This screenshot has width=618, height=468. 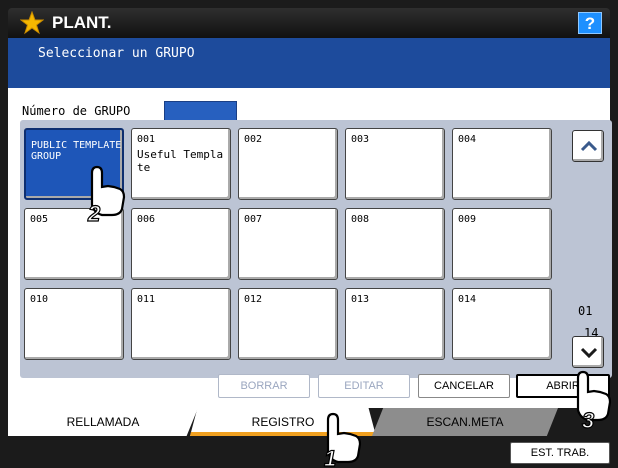 I want to click on callout-number-2: 2, so click(x=94, y=213).